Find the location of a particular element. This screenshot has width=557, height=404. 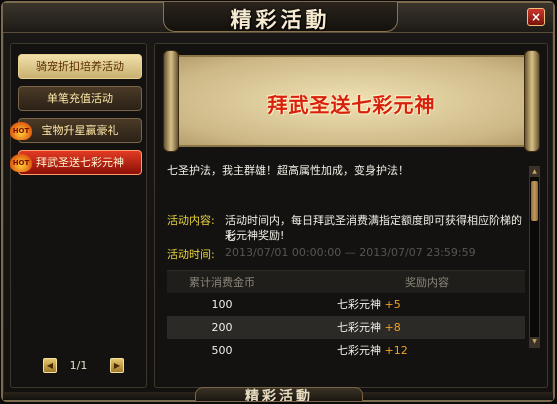

activity-item-label: 拜武圣送七彩元神 is located at coordinates (80, 162).